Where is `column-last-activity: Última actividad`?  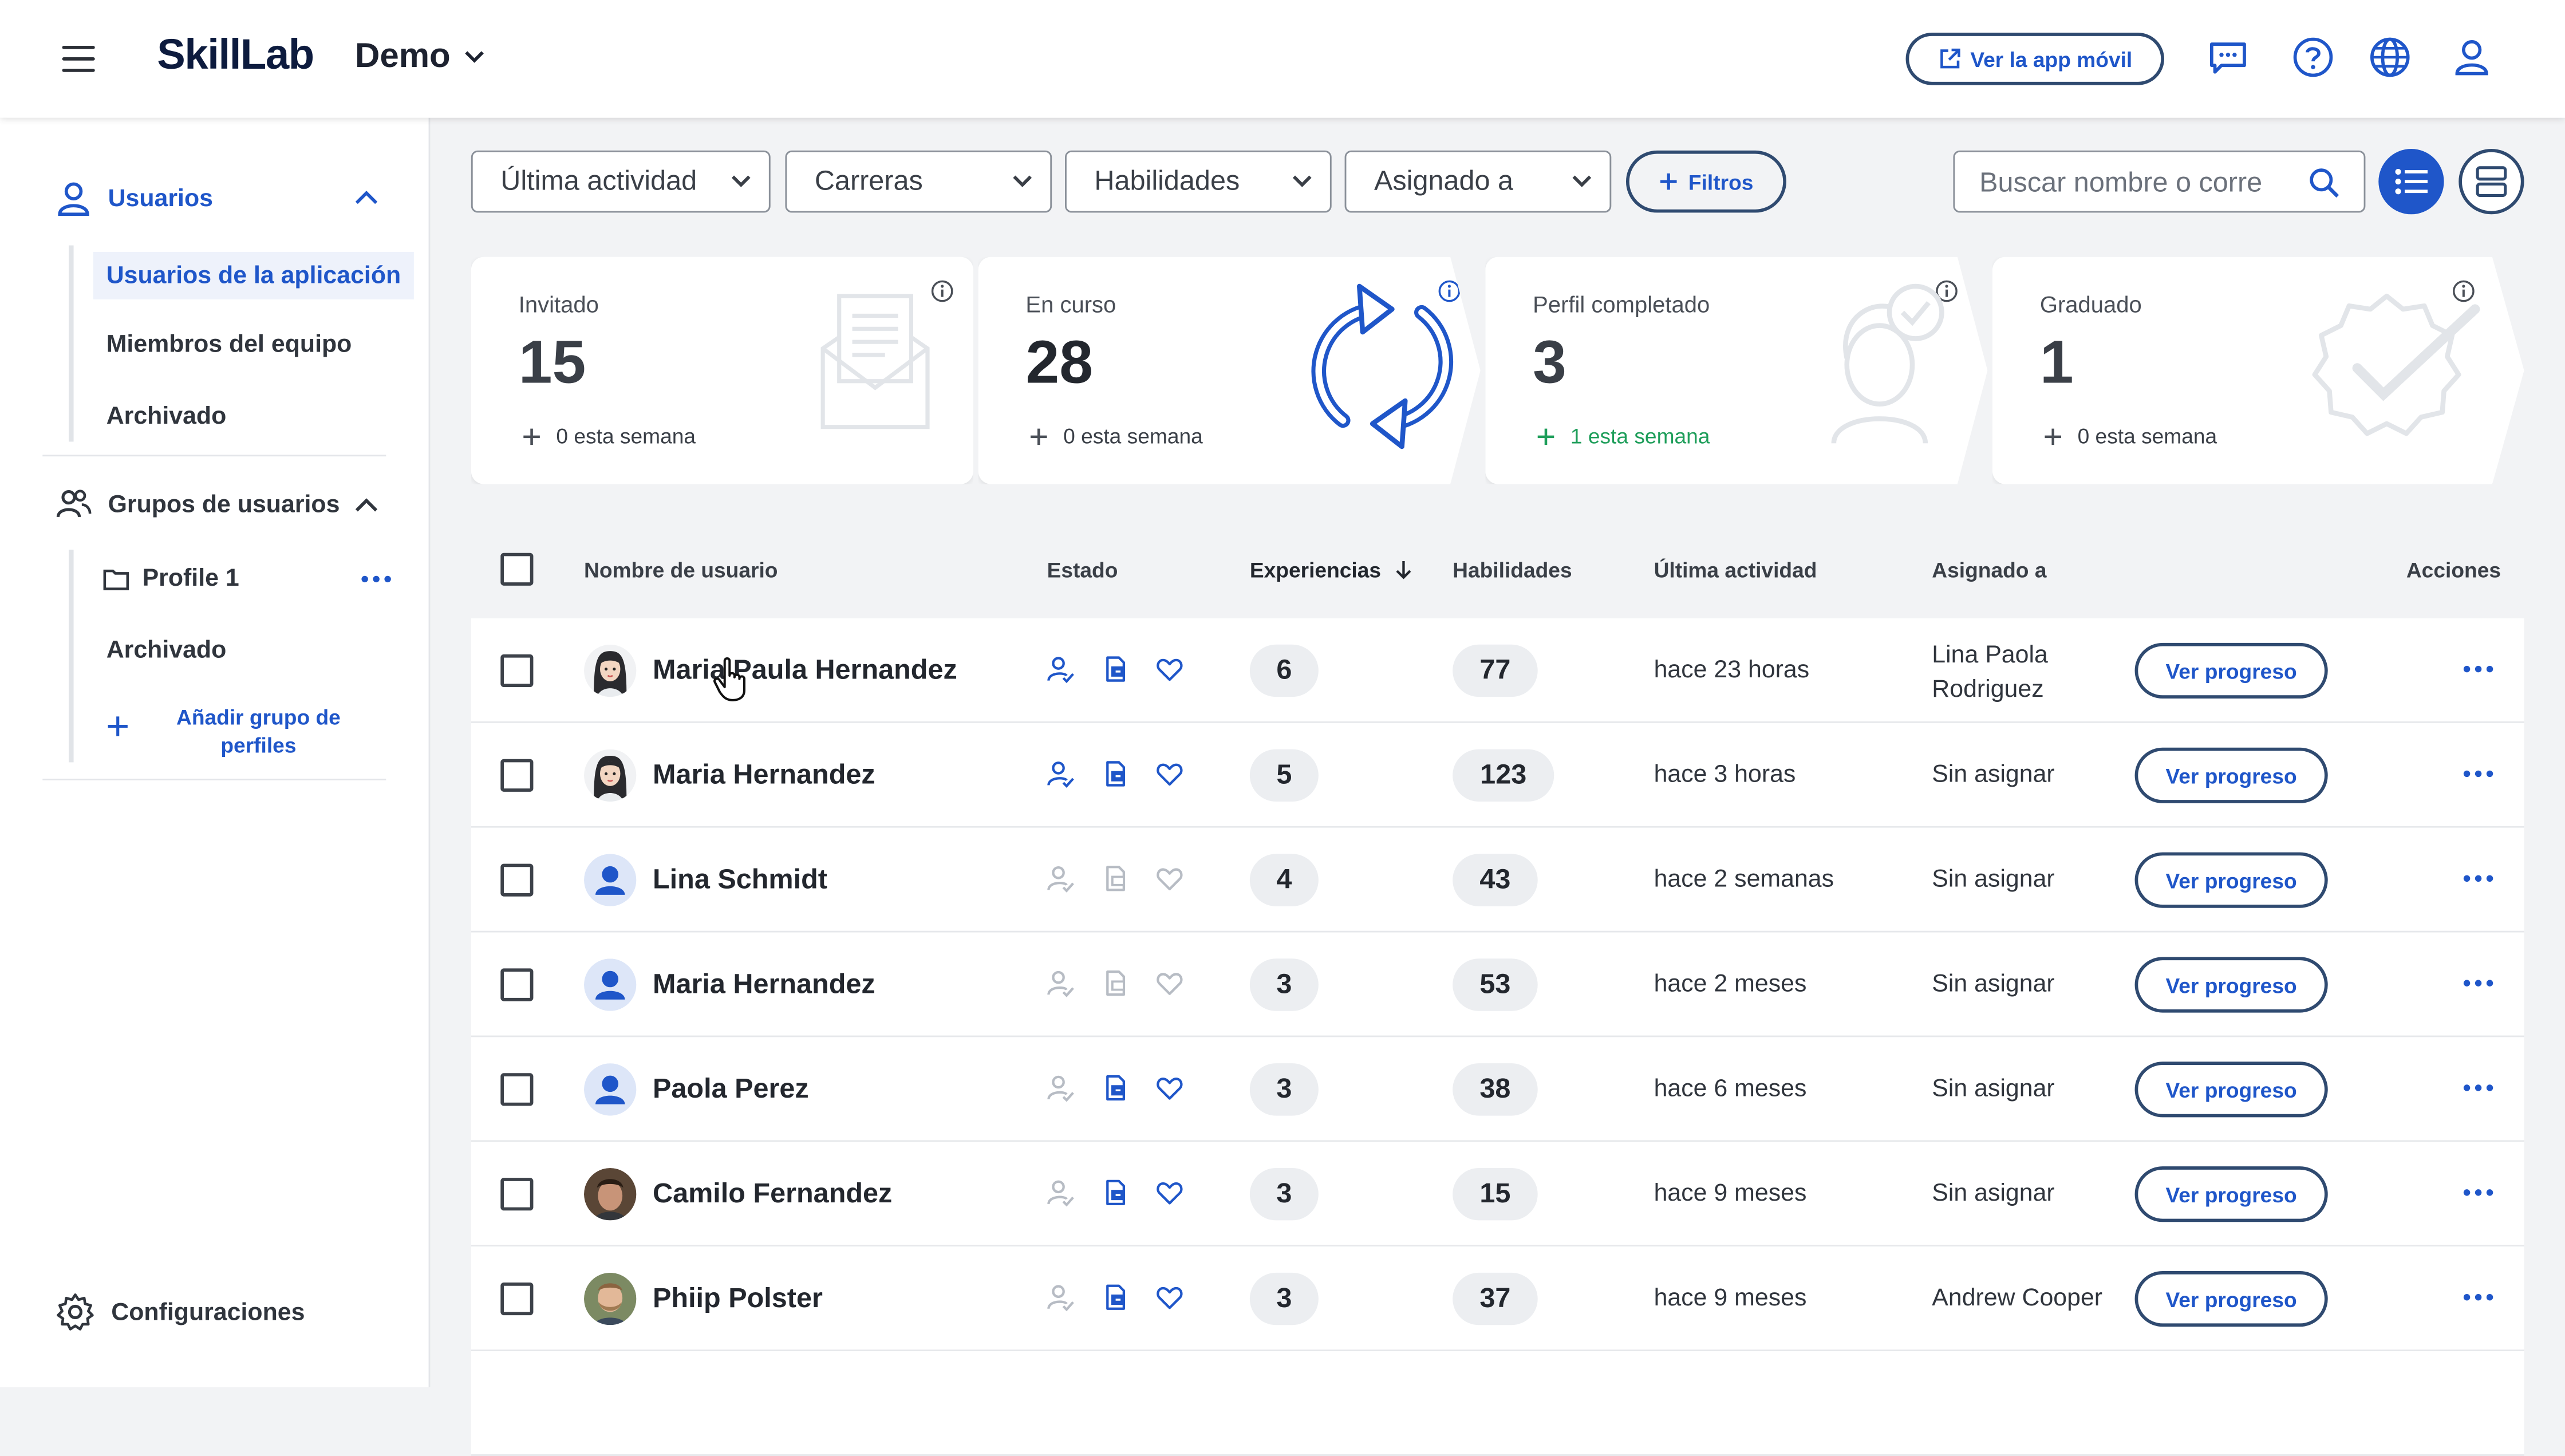 column-last-activity: Última actividad is located at coordinates (1735, 570).